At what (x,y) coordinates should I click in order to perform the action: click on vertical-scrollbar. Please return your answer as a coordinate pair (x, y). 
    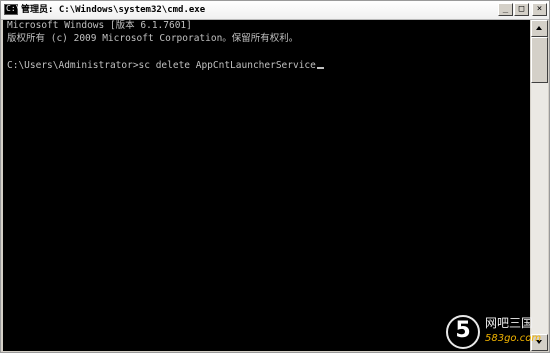
    Looking at the image, I should click on (539, 185).